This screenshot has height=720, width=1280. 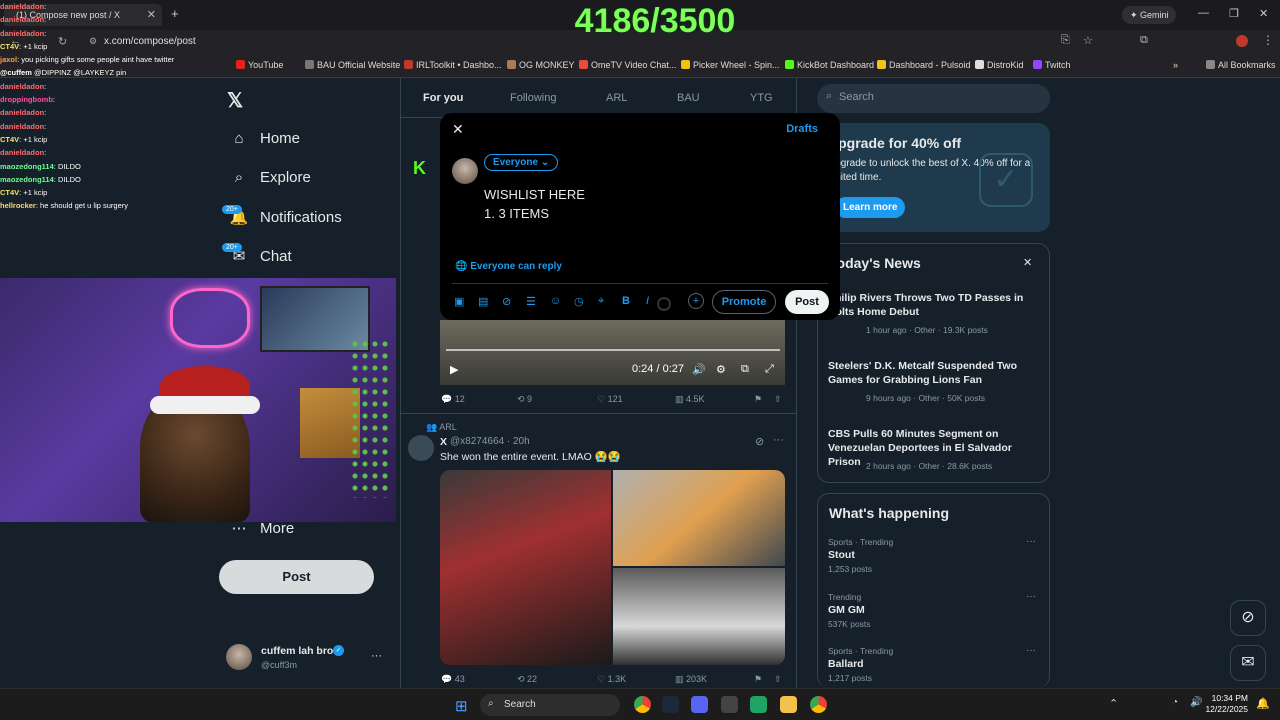 I want to click on italic-icon: I, so click(x=647, y=301).